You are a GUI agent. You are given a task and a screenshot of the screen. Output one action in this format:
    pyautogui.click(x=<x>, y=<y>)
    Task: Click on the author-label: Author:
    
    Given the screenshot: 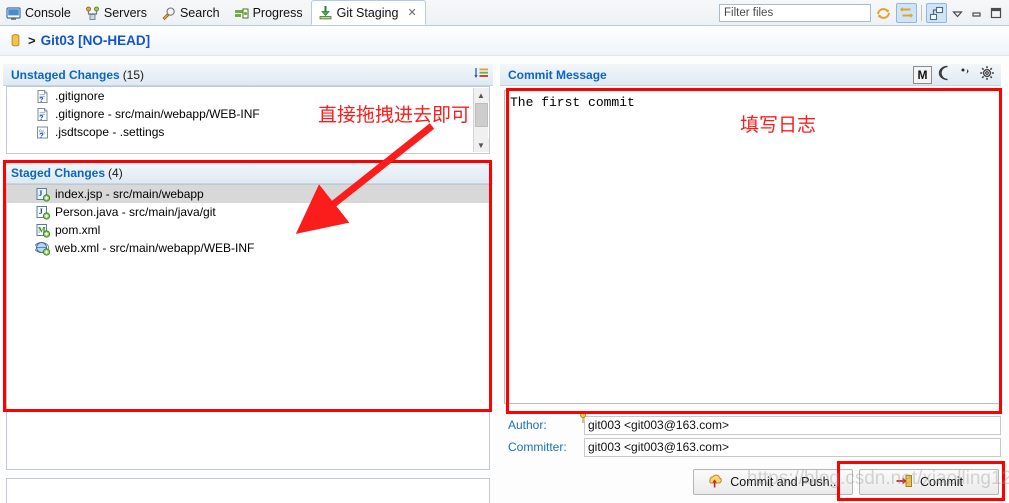 What is the action you would take?
    pyautogui.click(x=527, y=425)
    